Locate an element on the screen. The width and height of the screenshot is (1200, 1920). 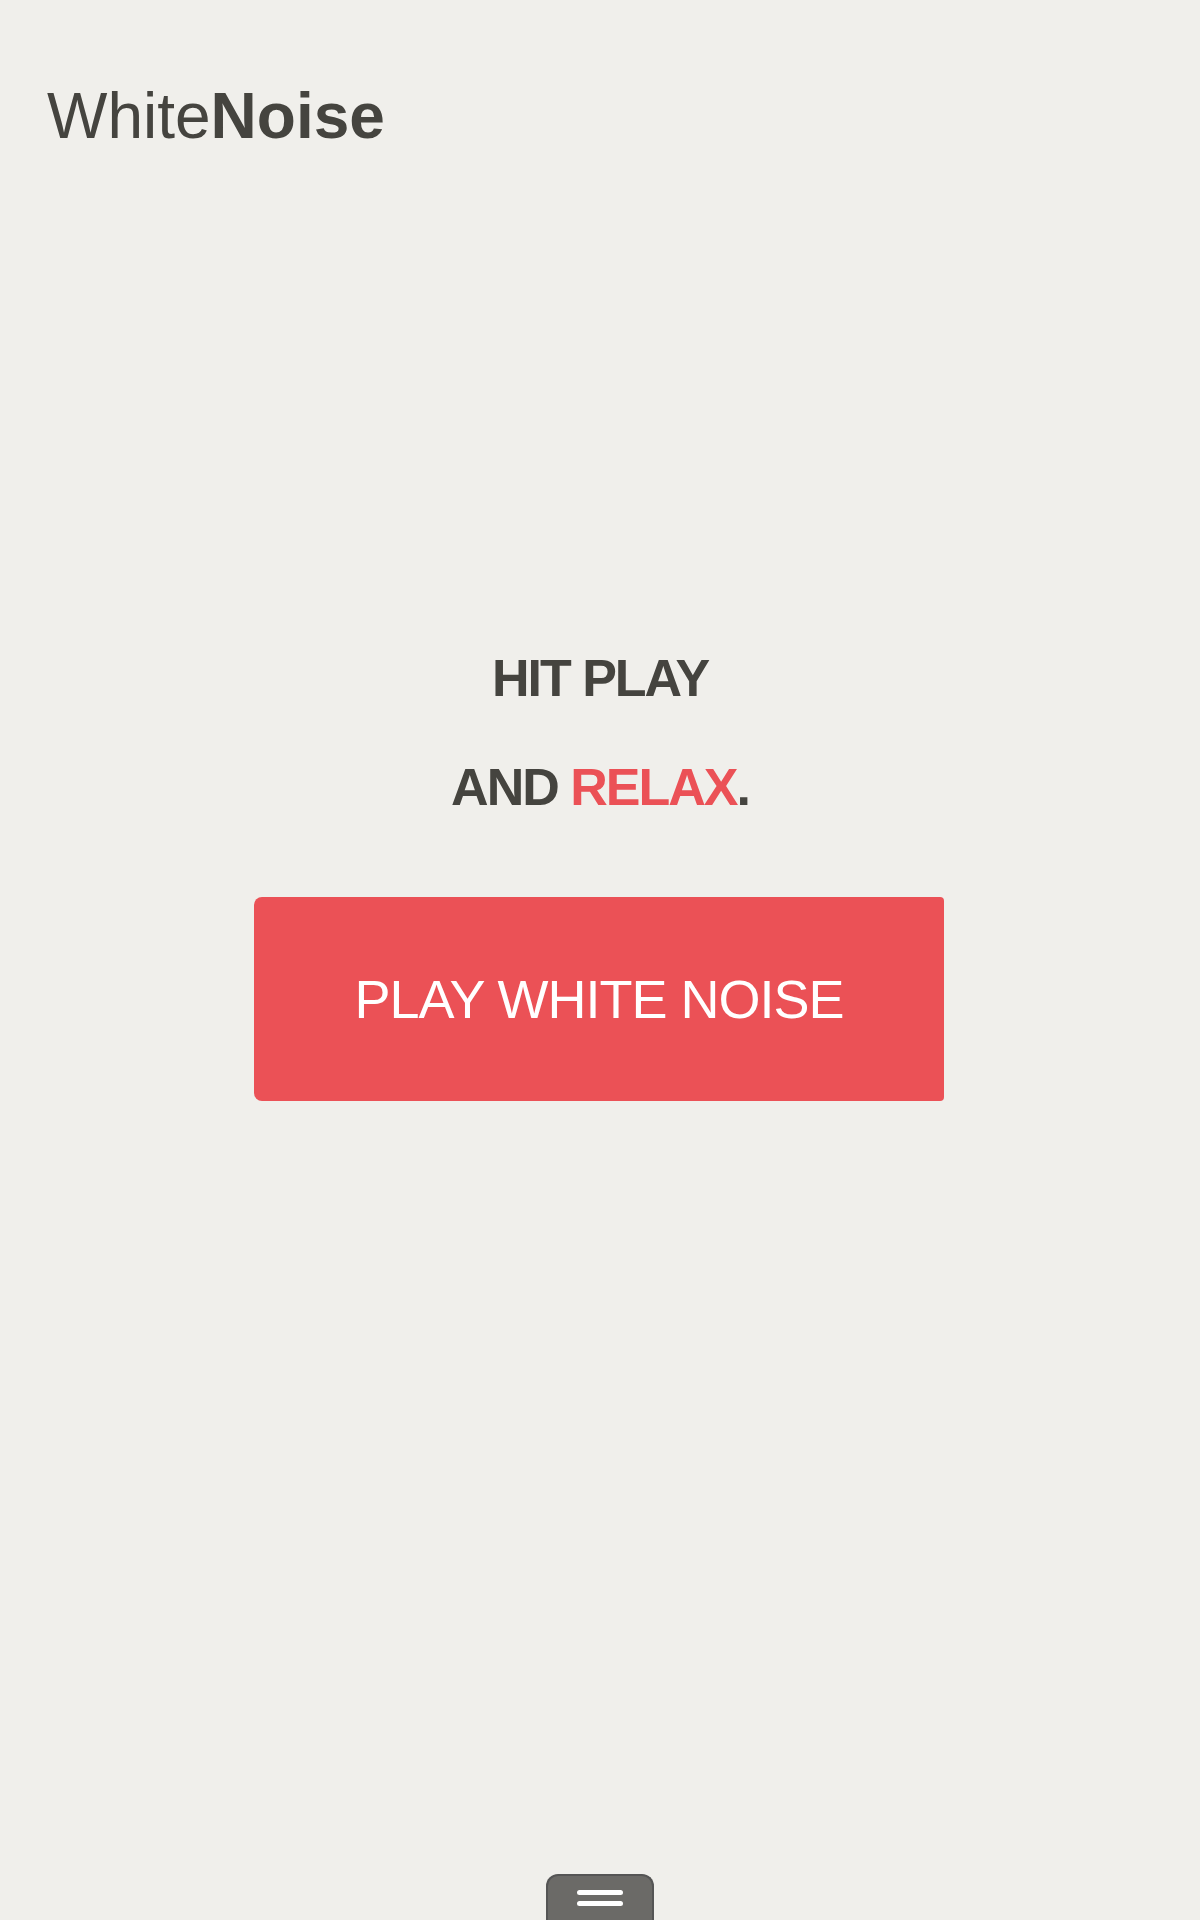
menu-icon is located at coordinates (599, 1898).